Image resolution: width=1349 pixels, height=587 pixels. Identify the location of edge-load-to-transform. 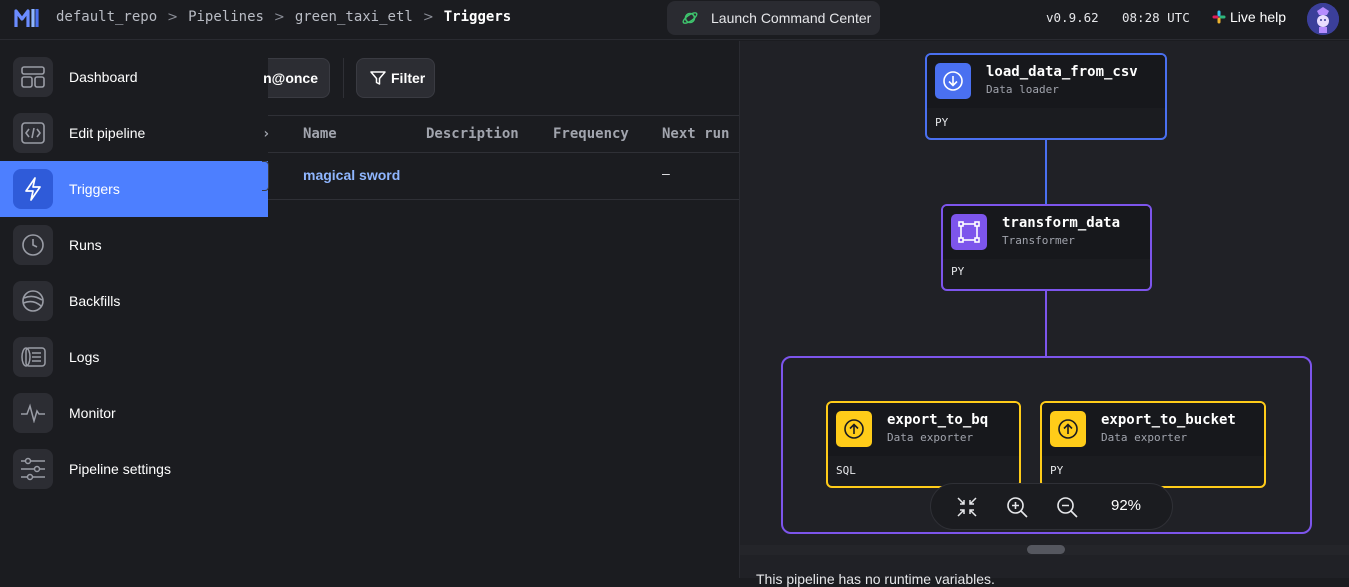
(1046, 172).